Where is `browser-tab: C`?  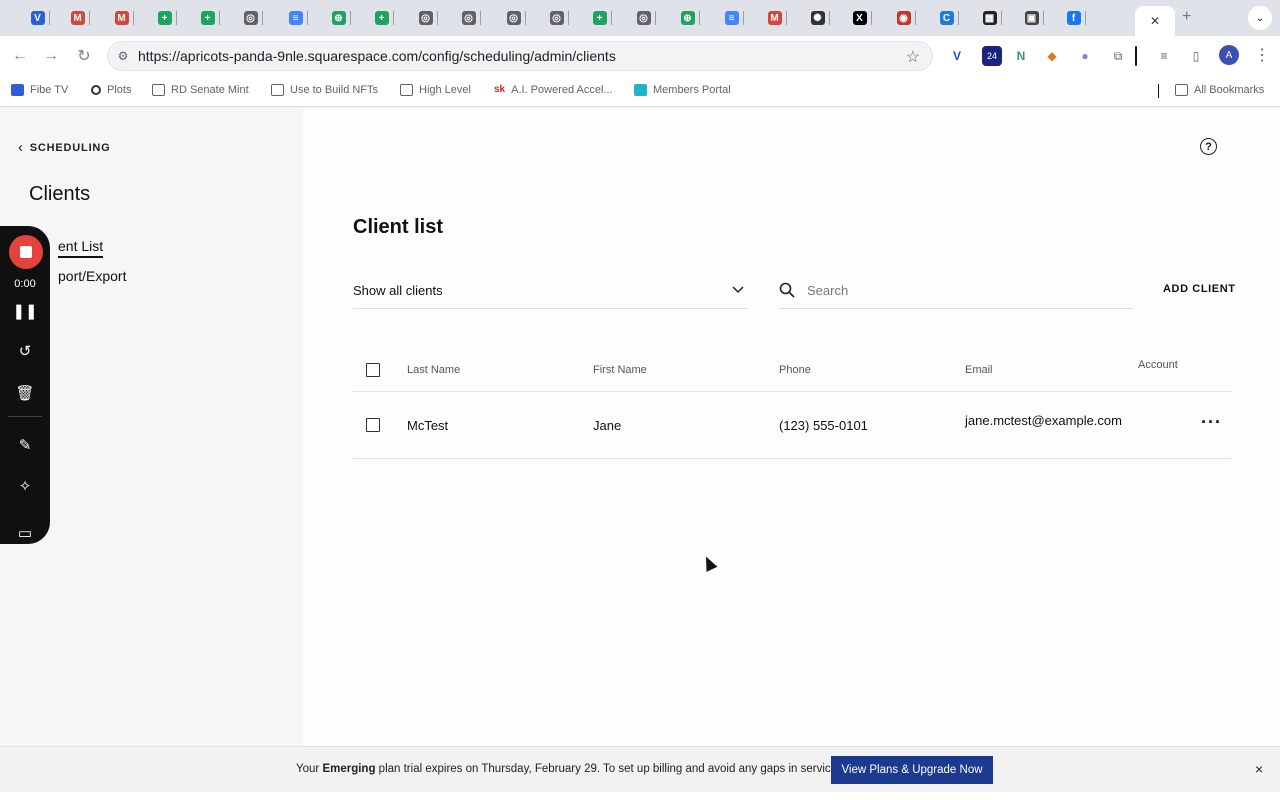 browser-tab: C is located at coordinates (949, 18).